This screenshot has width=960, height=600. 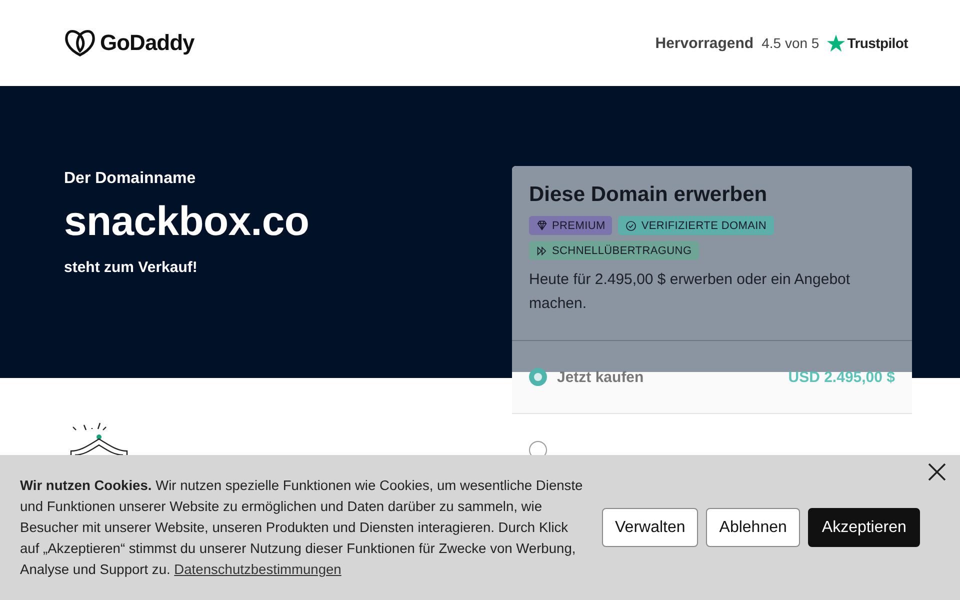 What do you see at coordinates (650, 527) in the screenshot?
I see `cookie-button: Verwalten` at bounding box center [650, 527].